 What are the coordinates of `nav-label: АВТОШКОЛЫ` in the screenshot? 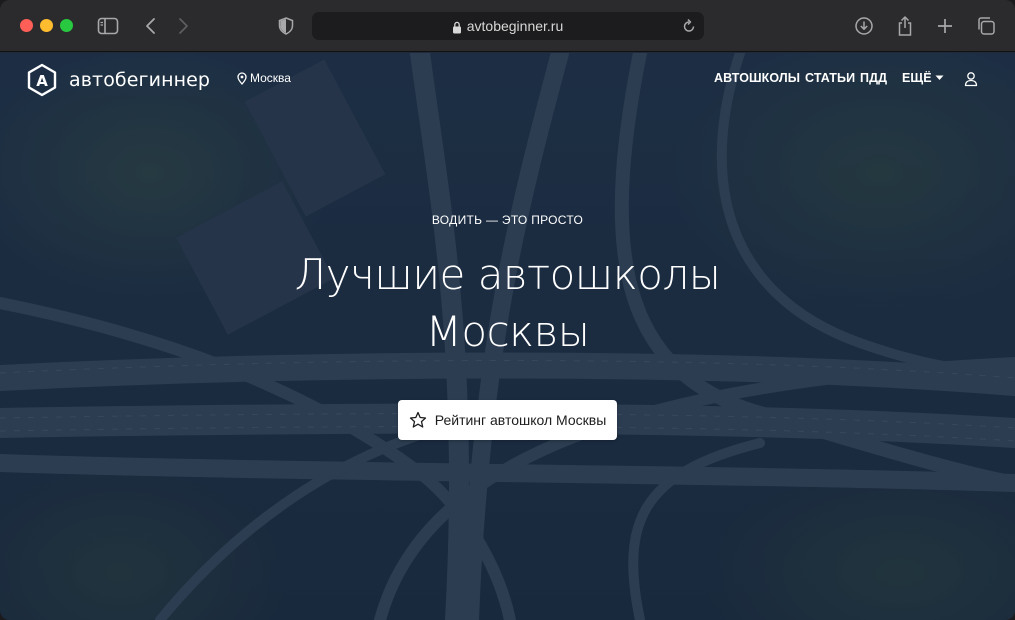 It's located at (757, 78).